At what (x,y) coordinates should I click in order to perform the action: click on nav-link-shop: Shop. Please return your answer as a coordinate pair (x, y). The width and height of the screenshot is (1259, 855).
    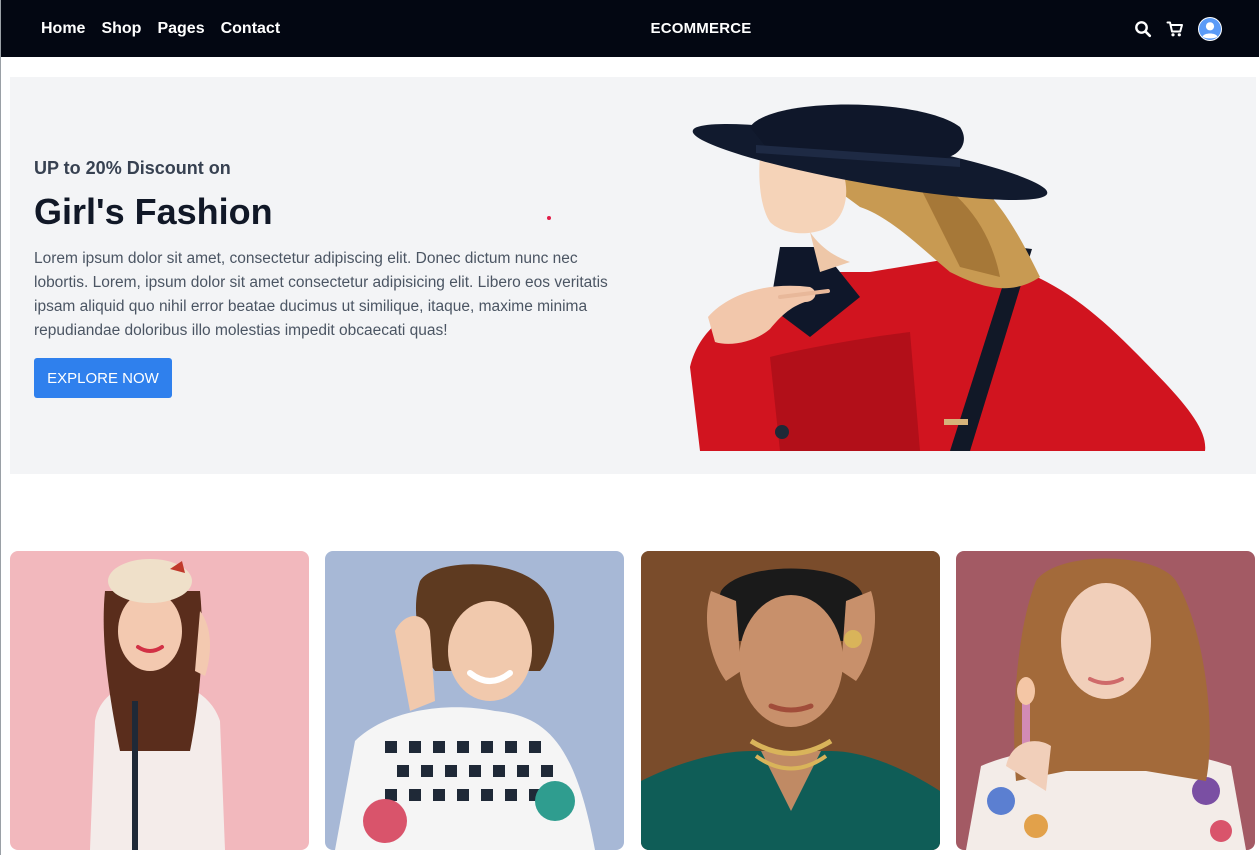
    Looking at the image, I should click on (121, 29).